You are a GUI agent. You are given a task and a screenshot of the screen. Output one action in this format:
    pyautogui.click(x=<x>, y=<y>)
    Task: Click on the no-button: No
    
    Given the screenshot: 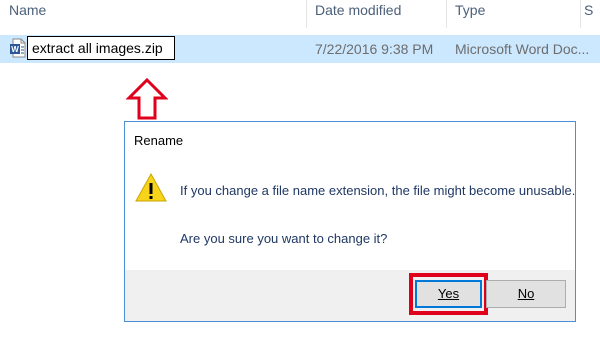 What is the action you would take?
    pyautogui.click(x=526, y=294)
    